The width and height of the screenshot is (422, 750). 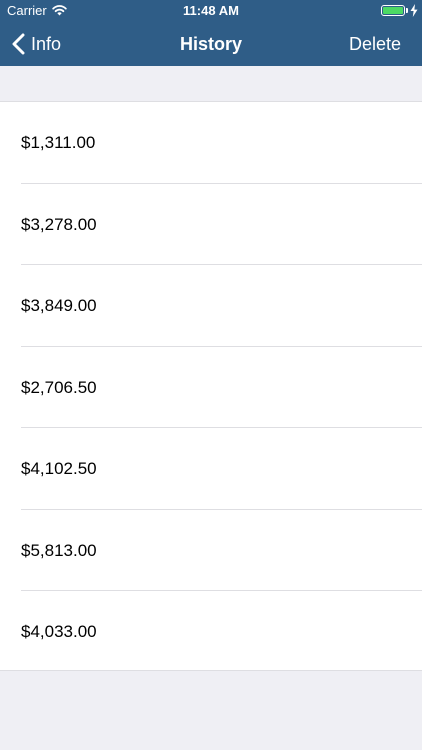 What do you see at coordinates (58, 142) in the screenshot?
I see `history-amount: $1,311.00` at bounding box center [58, 142].